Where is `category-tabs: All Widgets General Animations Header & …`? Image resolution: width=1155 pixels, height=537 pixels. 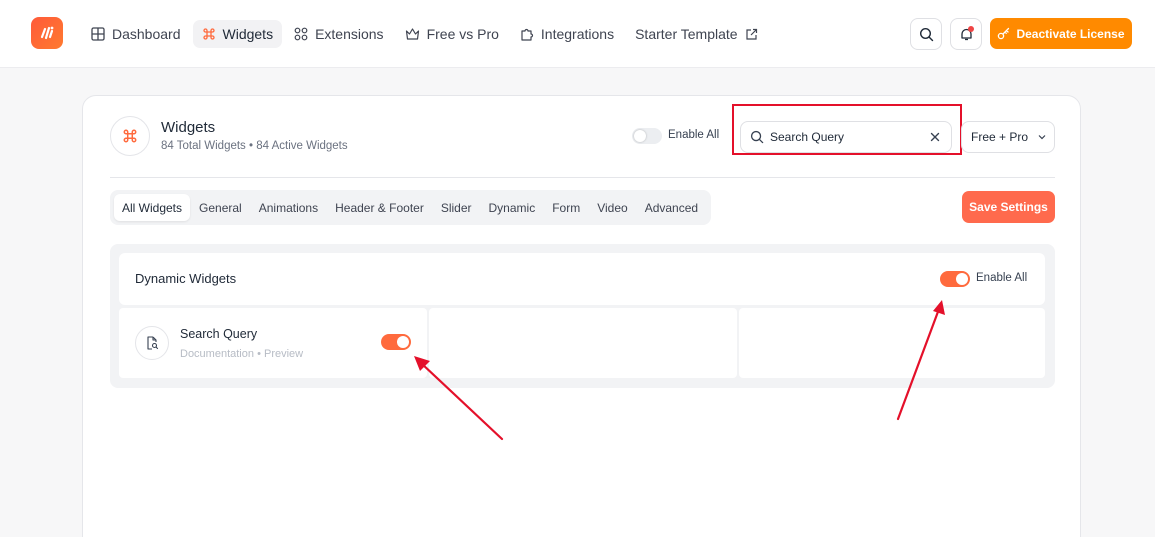 category-tabs: All Widgets General Animations Header & … is located at coordinates (411, 207).